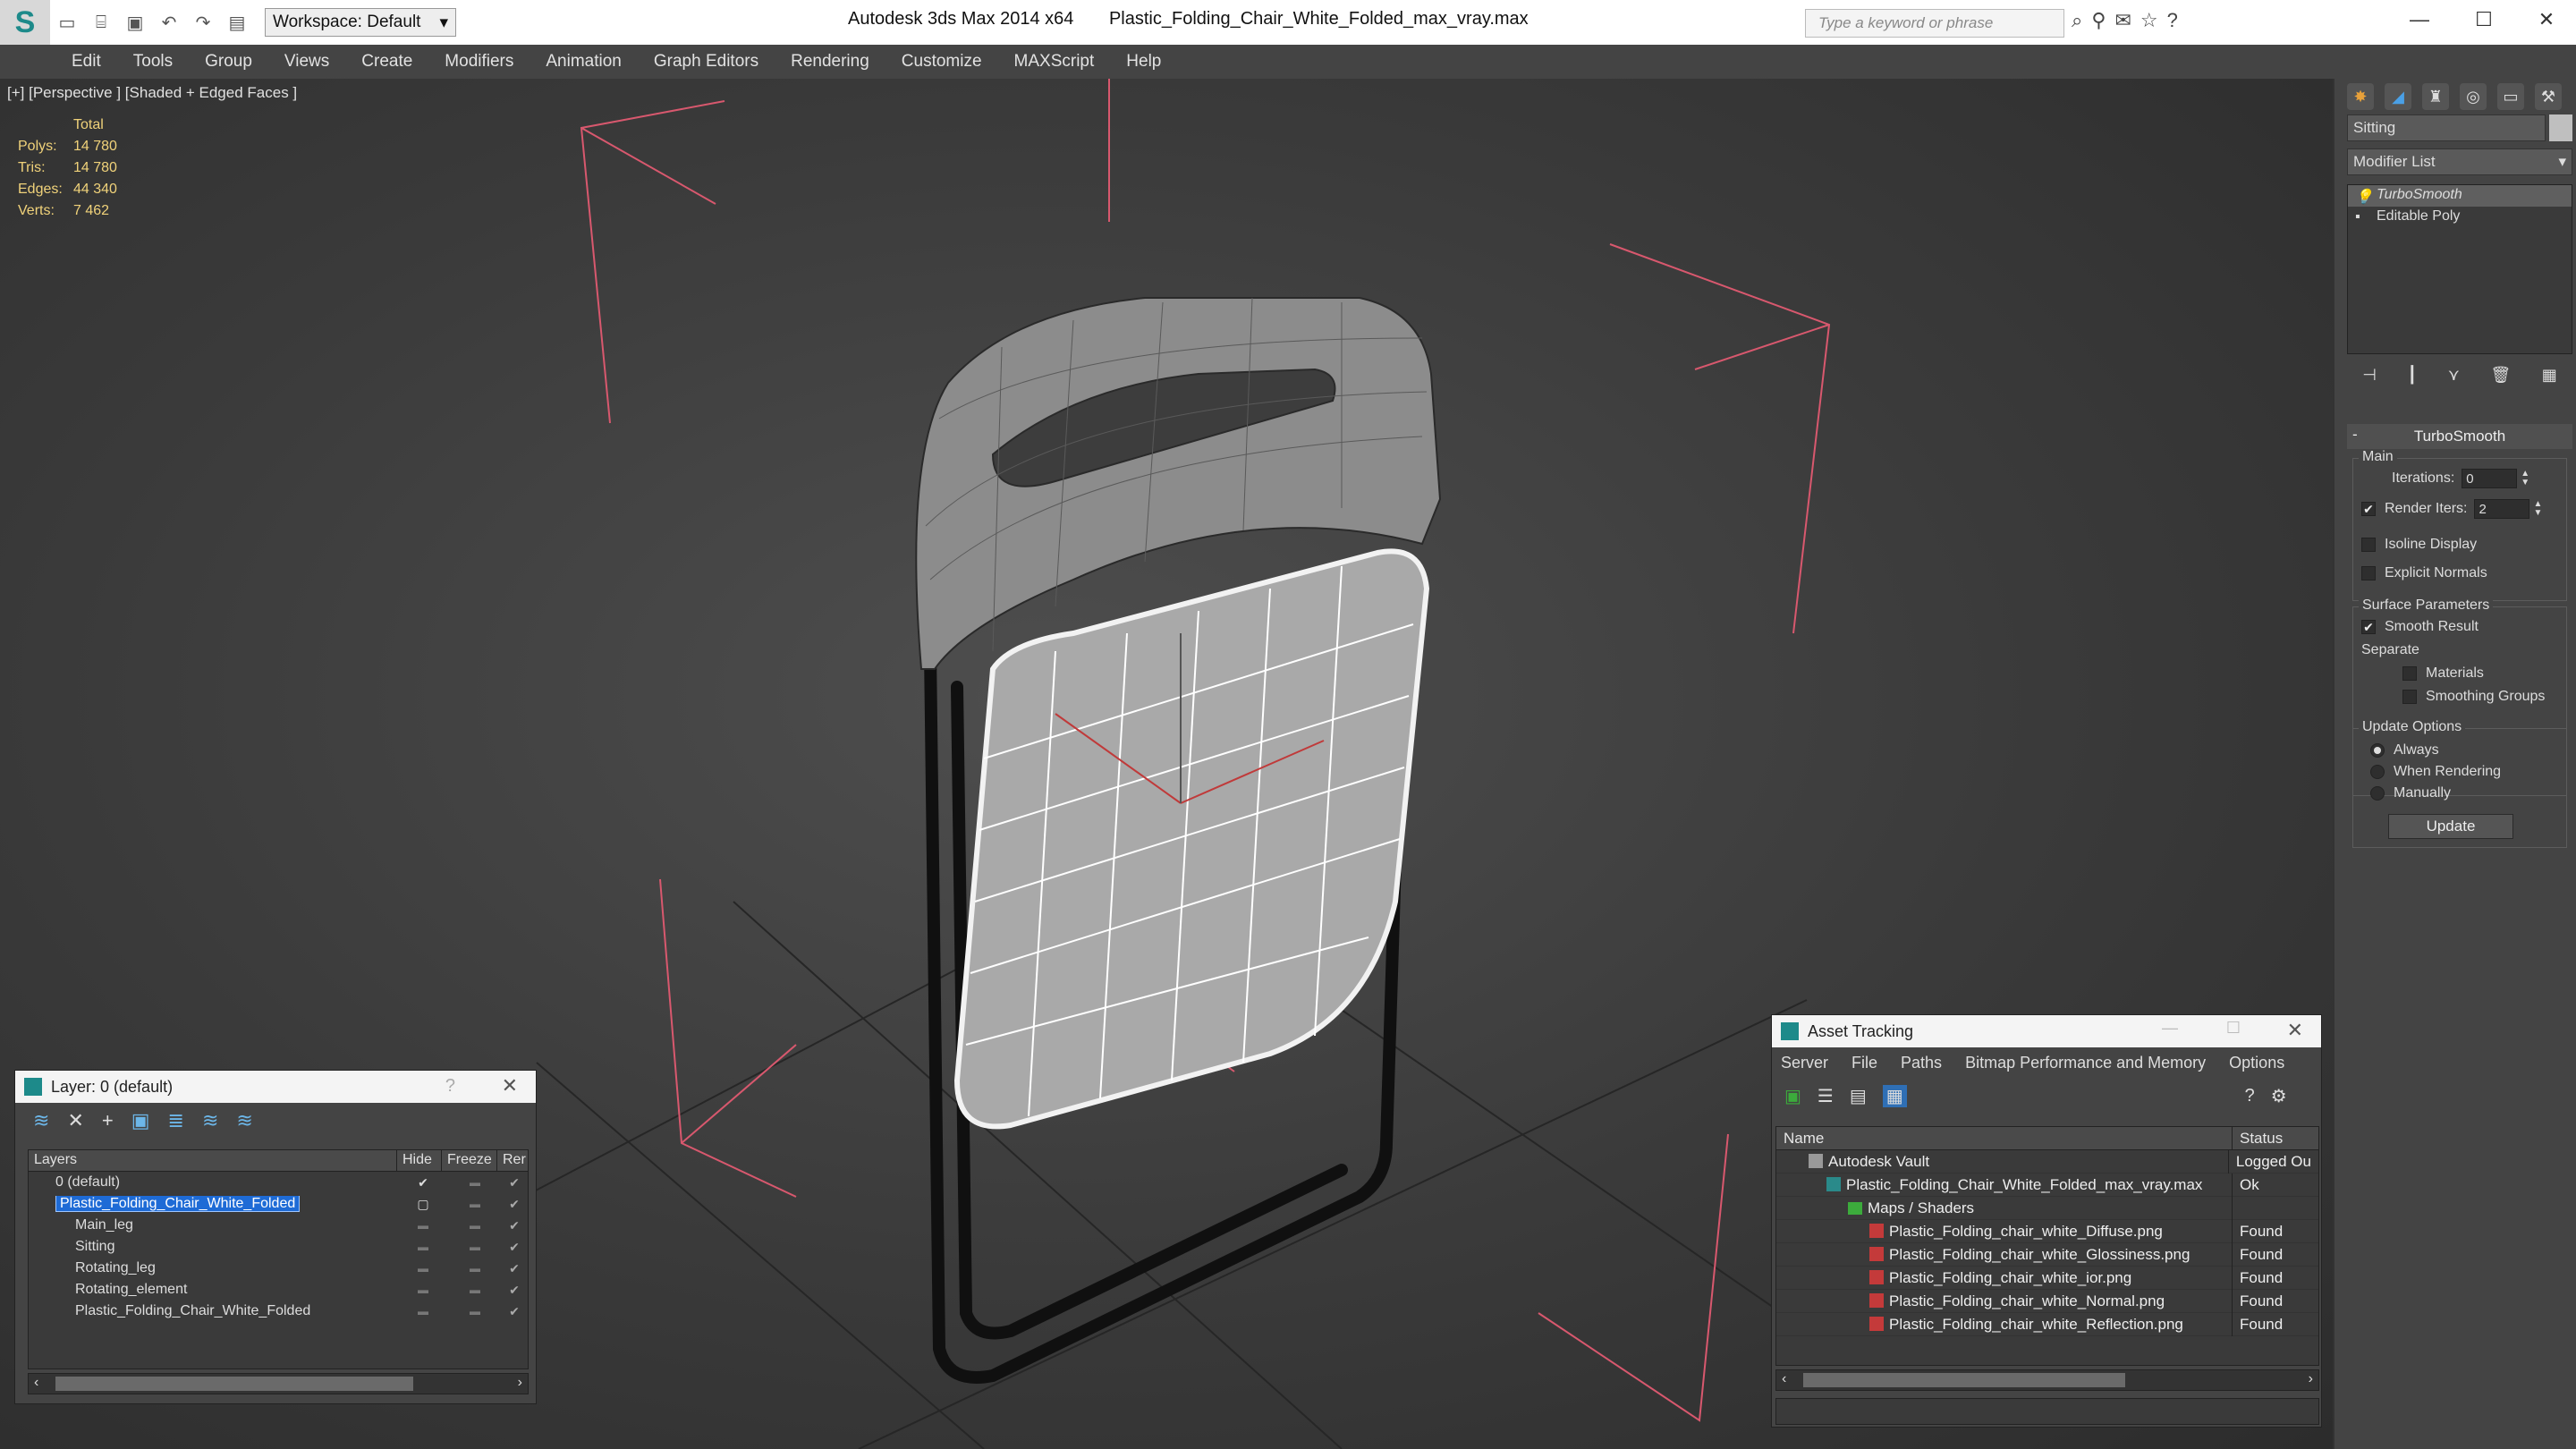 The image size is (2576, 1449). What do you see at coordinates (2435, 96) in the screenshot?
I see `hierarchy-tab-icon: ♜` at bounding box center [2435, 96].